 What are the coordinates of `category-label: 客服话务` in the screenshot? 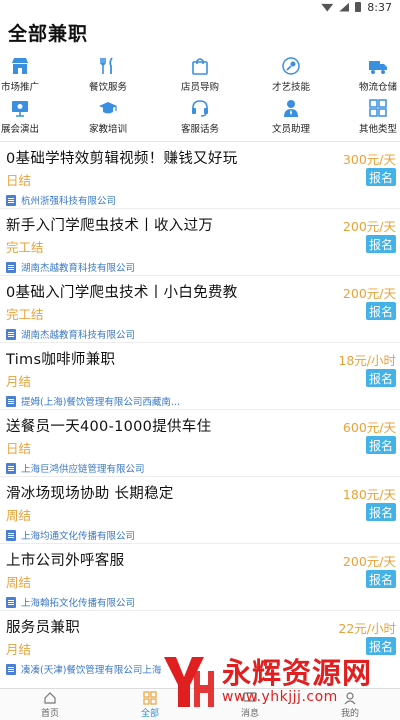 It's located at (199, 129).